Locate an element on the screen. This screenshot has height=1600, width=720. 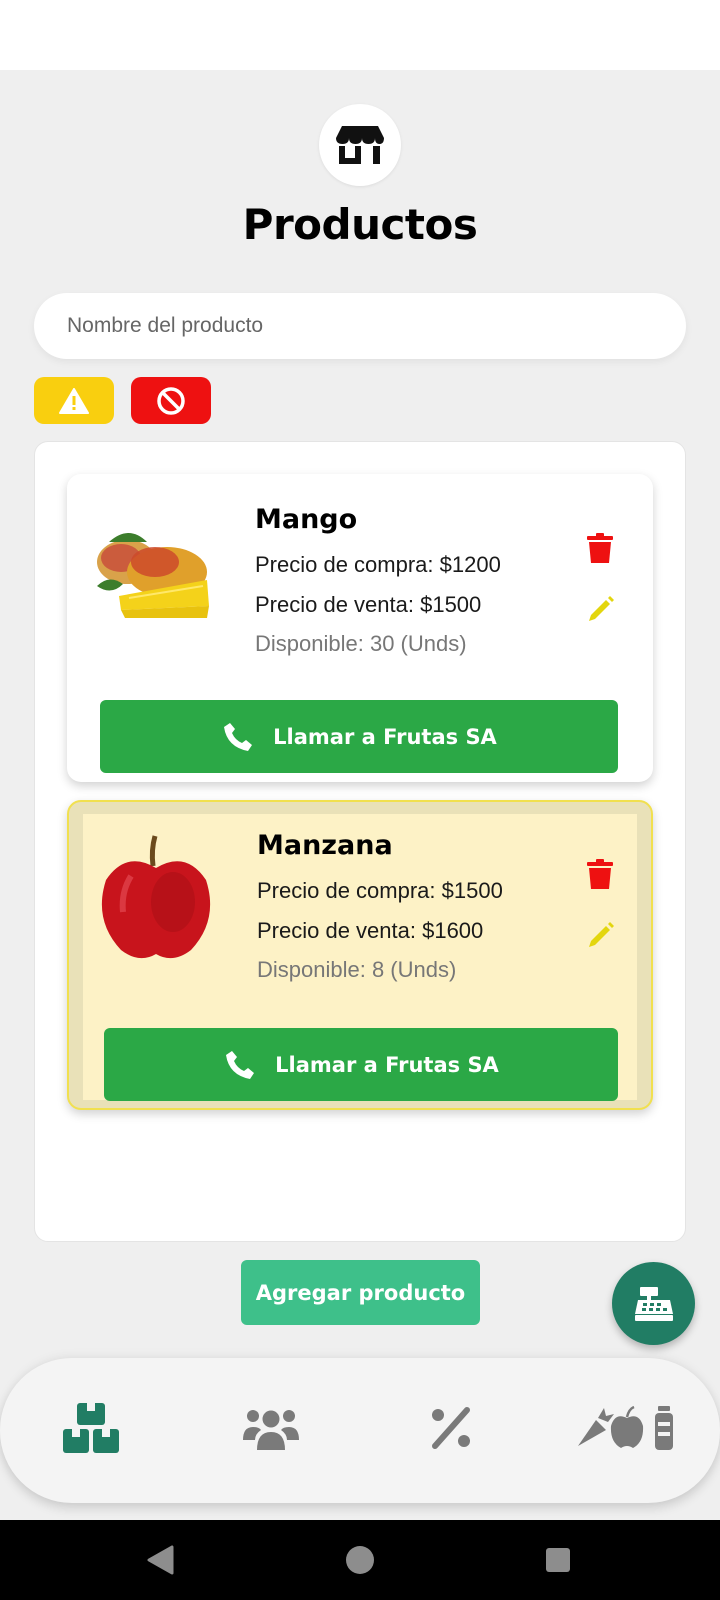
warning-icon is located at coordinates (74, 400).